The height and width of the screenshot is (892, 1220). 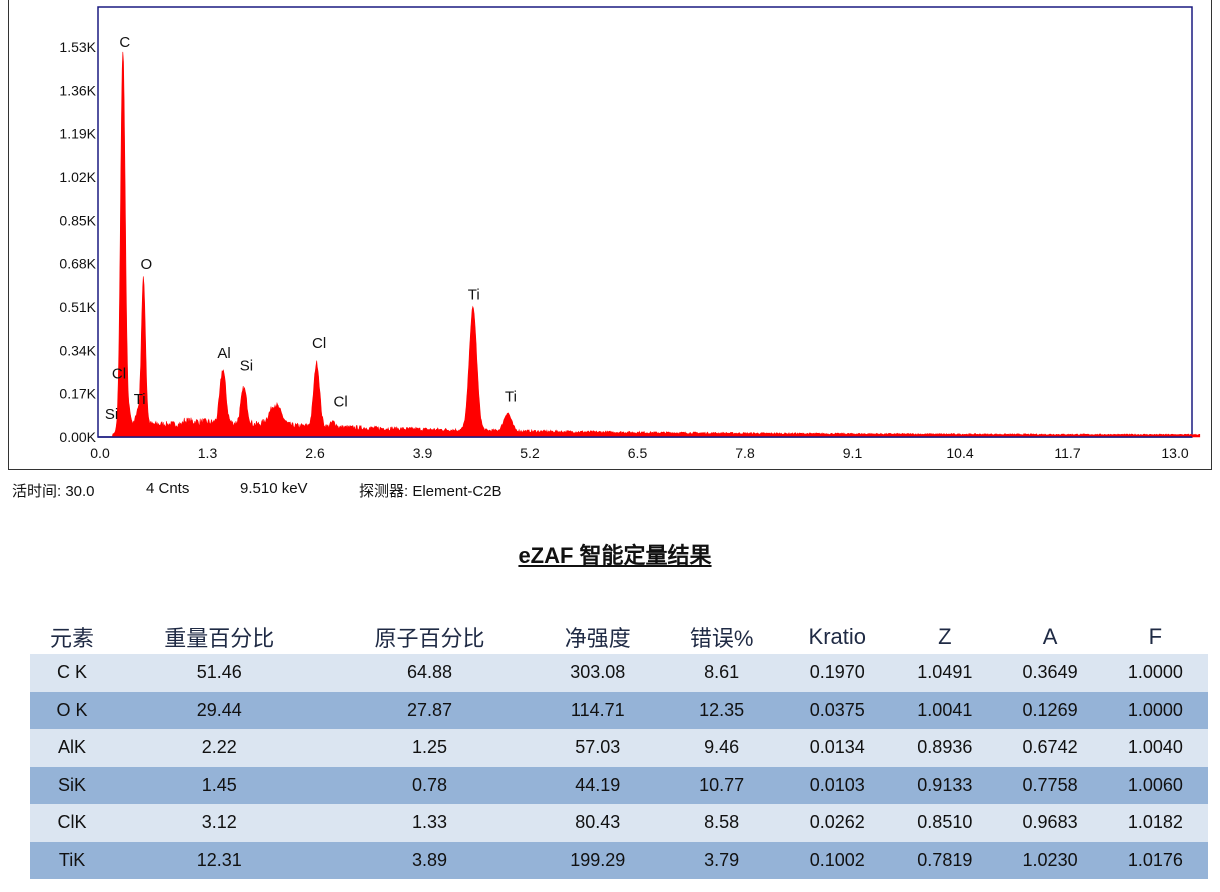 What do you see at coordinates (721, 823) in the screenshot?
I see `table-cell: 8.58` at bounding box center [721, 823].